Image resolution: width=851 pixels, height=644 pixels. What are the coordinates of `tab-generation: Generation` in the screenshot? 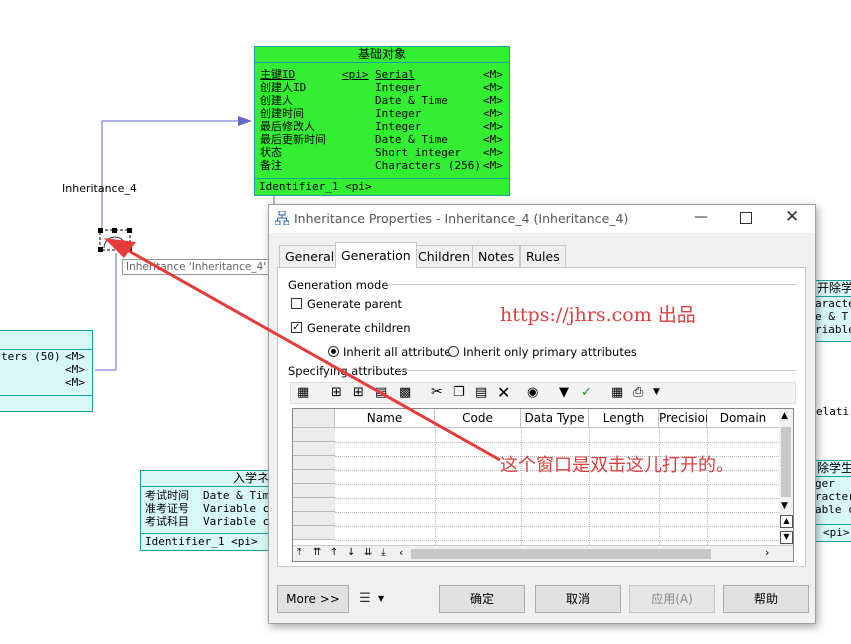 It's located at (376, 255).